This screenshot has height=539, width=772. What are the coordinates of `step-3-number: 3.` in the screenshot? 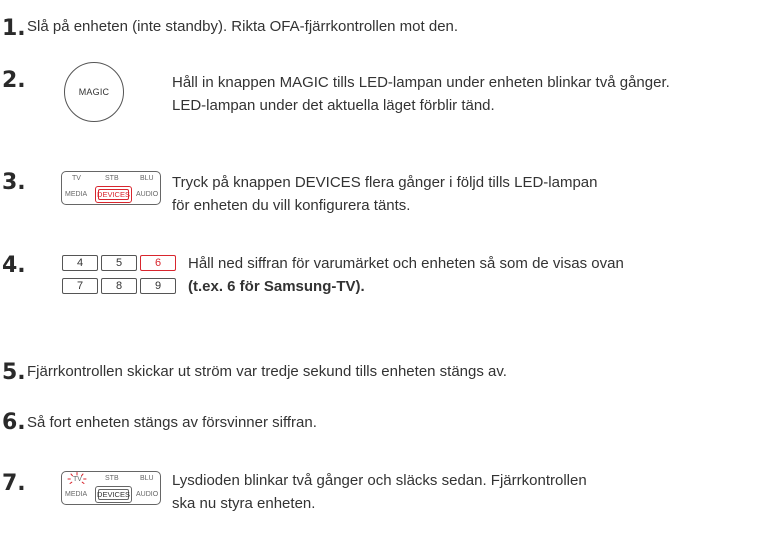 It's located at (14, 182).